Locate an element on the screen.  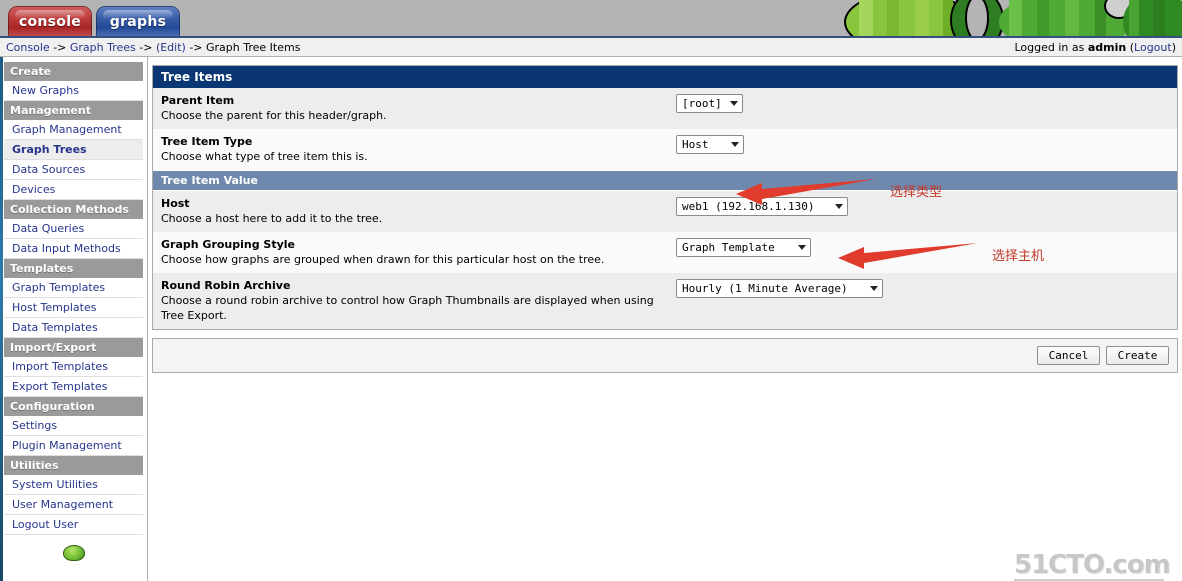
tree-item-type-control: Host is located at coordinates (922, 144).